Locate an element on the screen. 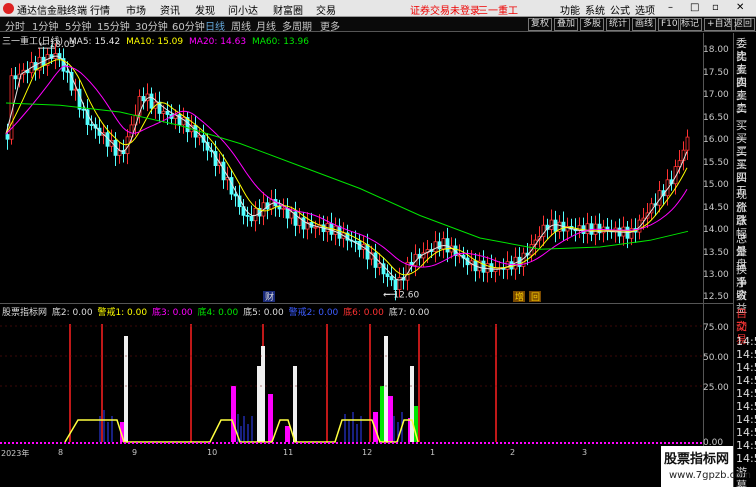 The height and width of the screenshot is (487, 756). login-warning: 证券交易未登录 is located at coordinates (445, 9).